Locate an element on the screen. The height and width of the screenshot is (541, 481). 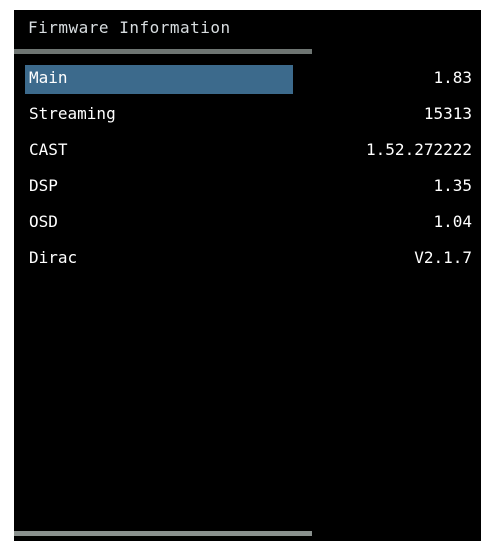
firmware-label: OSD is located at coordinates (43, 221).